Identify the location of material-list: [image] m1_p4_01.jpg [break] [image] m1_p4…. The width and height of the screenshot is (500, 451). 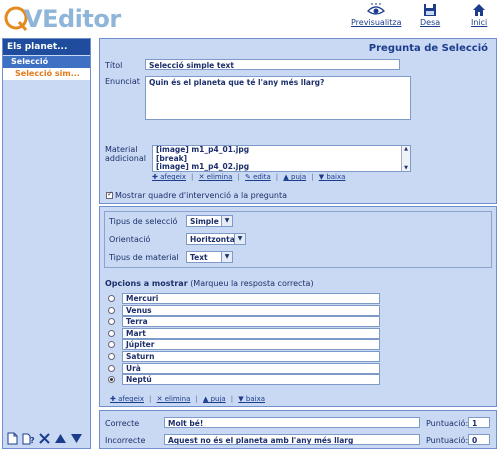
(281, 158).